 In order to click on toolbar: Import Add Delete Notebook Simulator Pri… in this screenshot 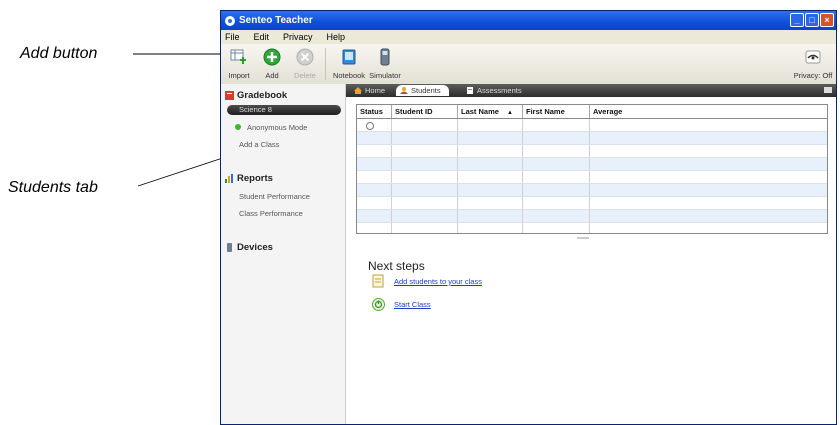, I will do `click(528, 64)`.